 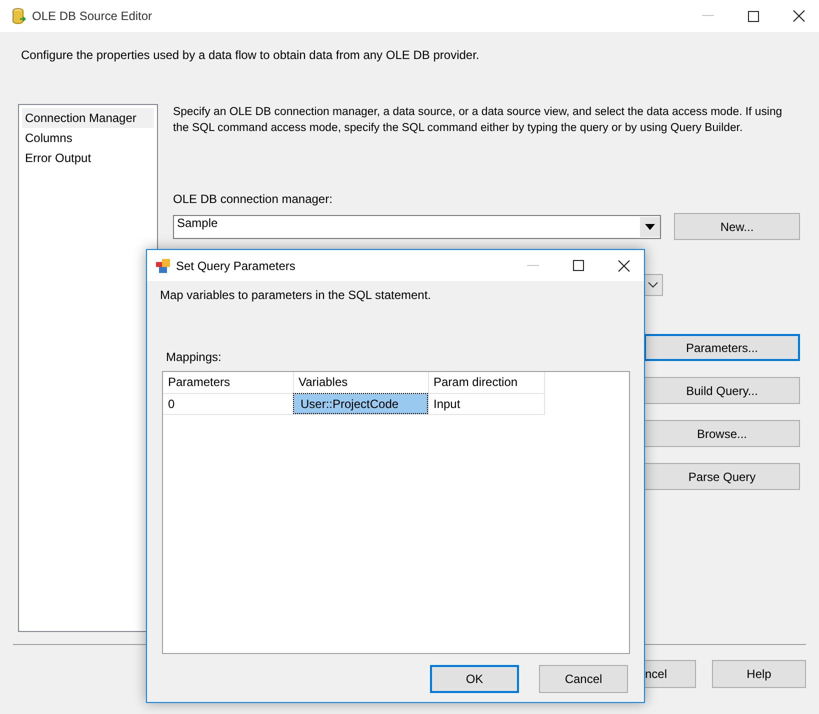 I want to click on dialog-title: Set Query Parameters, so click(x=236, y=265).